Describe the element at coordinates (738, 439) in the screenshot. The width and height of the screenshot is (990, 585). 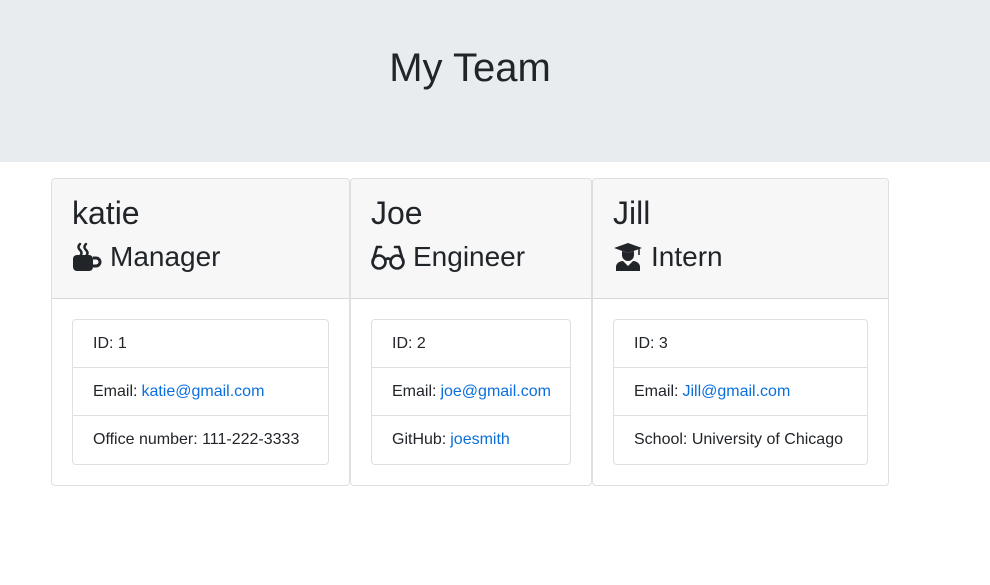
I see `school: School: University of Chicago` at that location.